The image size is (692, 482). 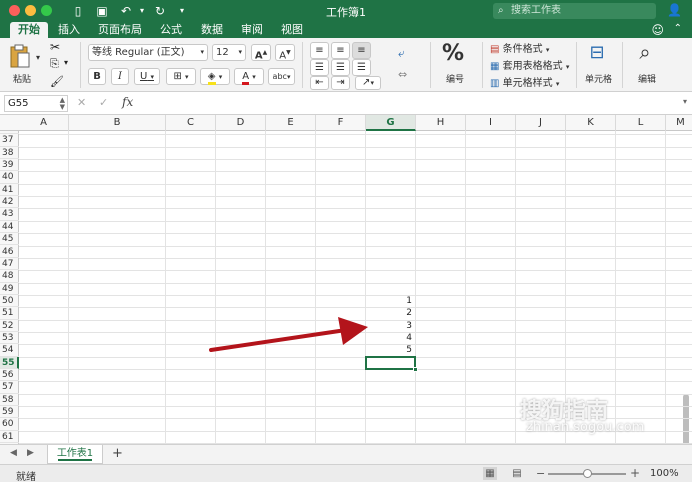 What do you see at coordinates (102, 11) in the screenshot?
I see `save-icon: ▣` at bounding box center [102, 11].